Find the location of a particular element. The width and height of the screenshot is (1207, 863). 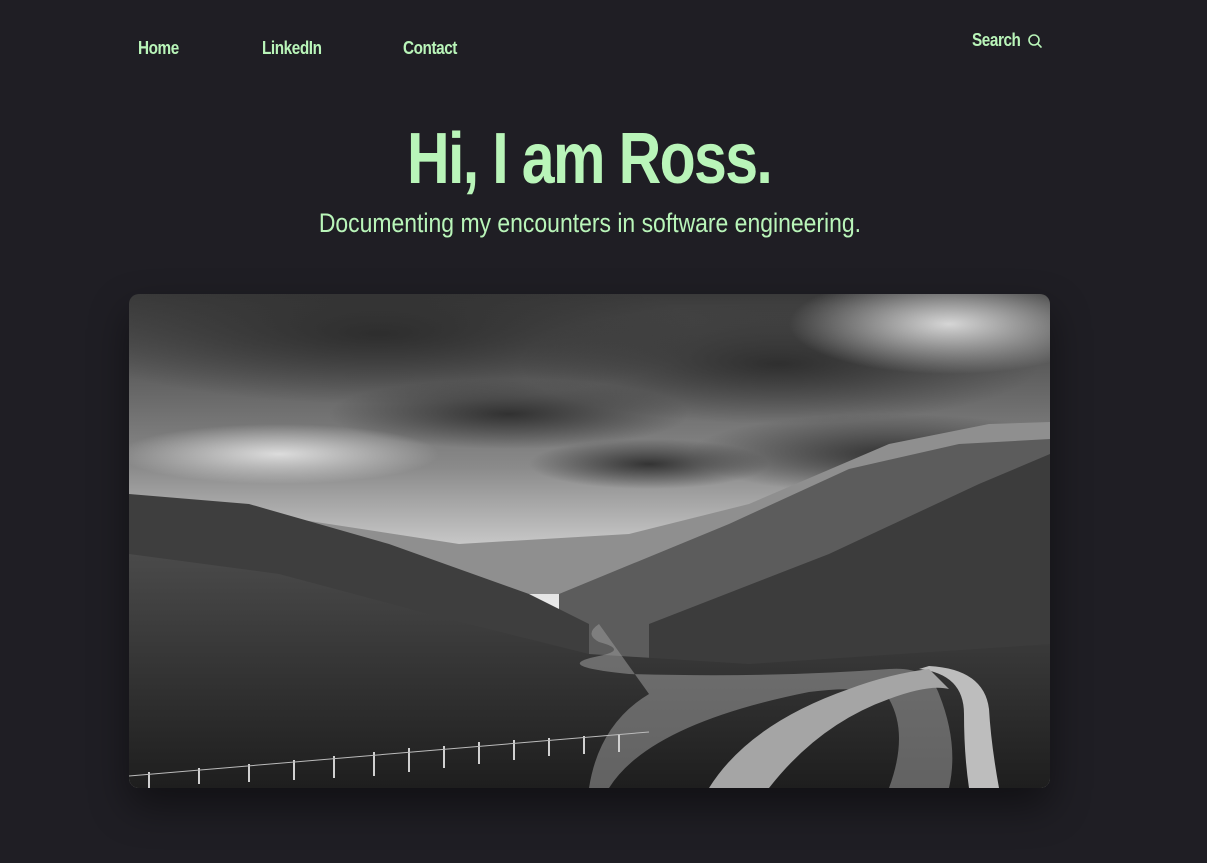

search-label: Search is located at coordinates (996, 40).